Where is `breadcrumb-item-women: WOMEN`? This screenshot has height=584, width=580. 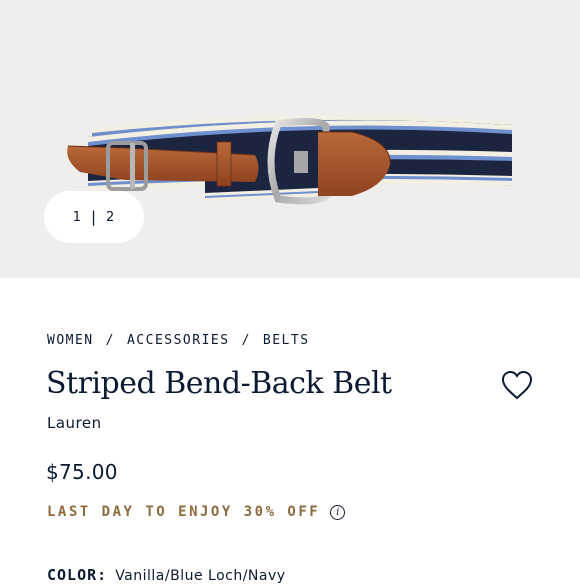 breadcrumb-item-women: WOMEN is located at coordinates (70, 340).